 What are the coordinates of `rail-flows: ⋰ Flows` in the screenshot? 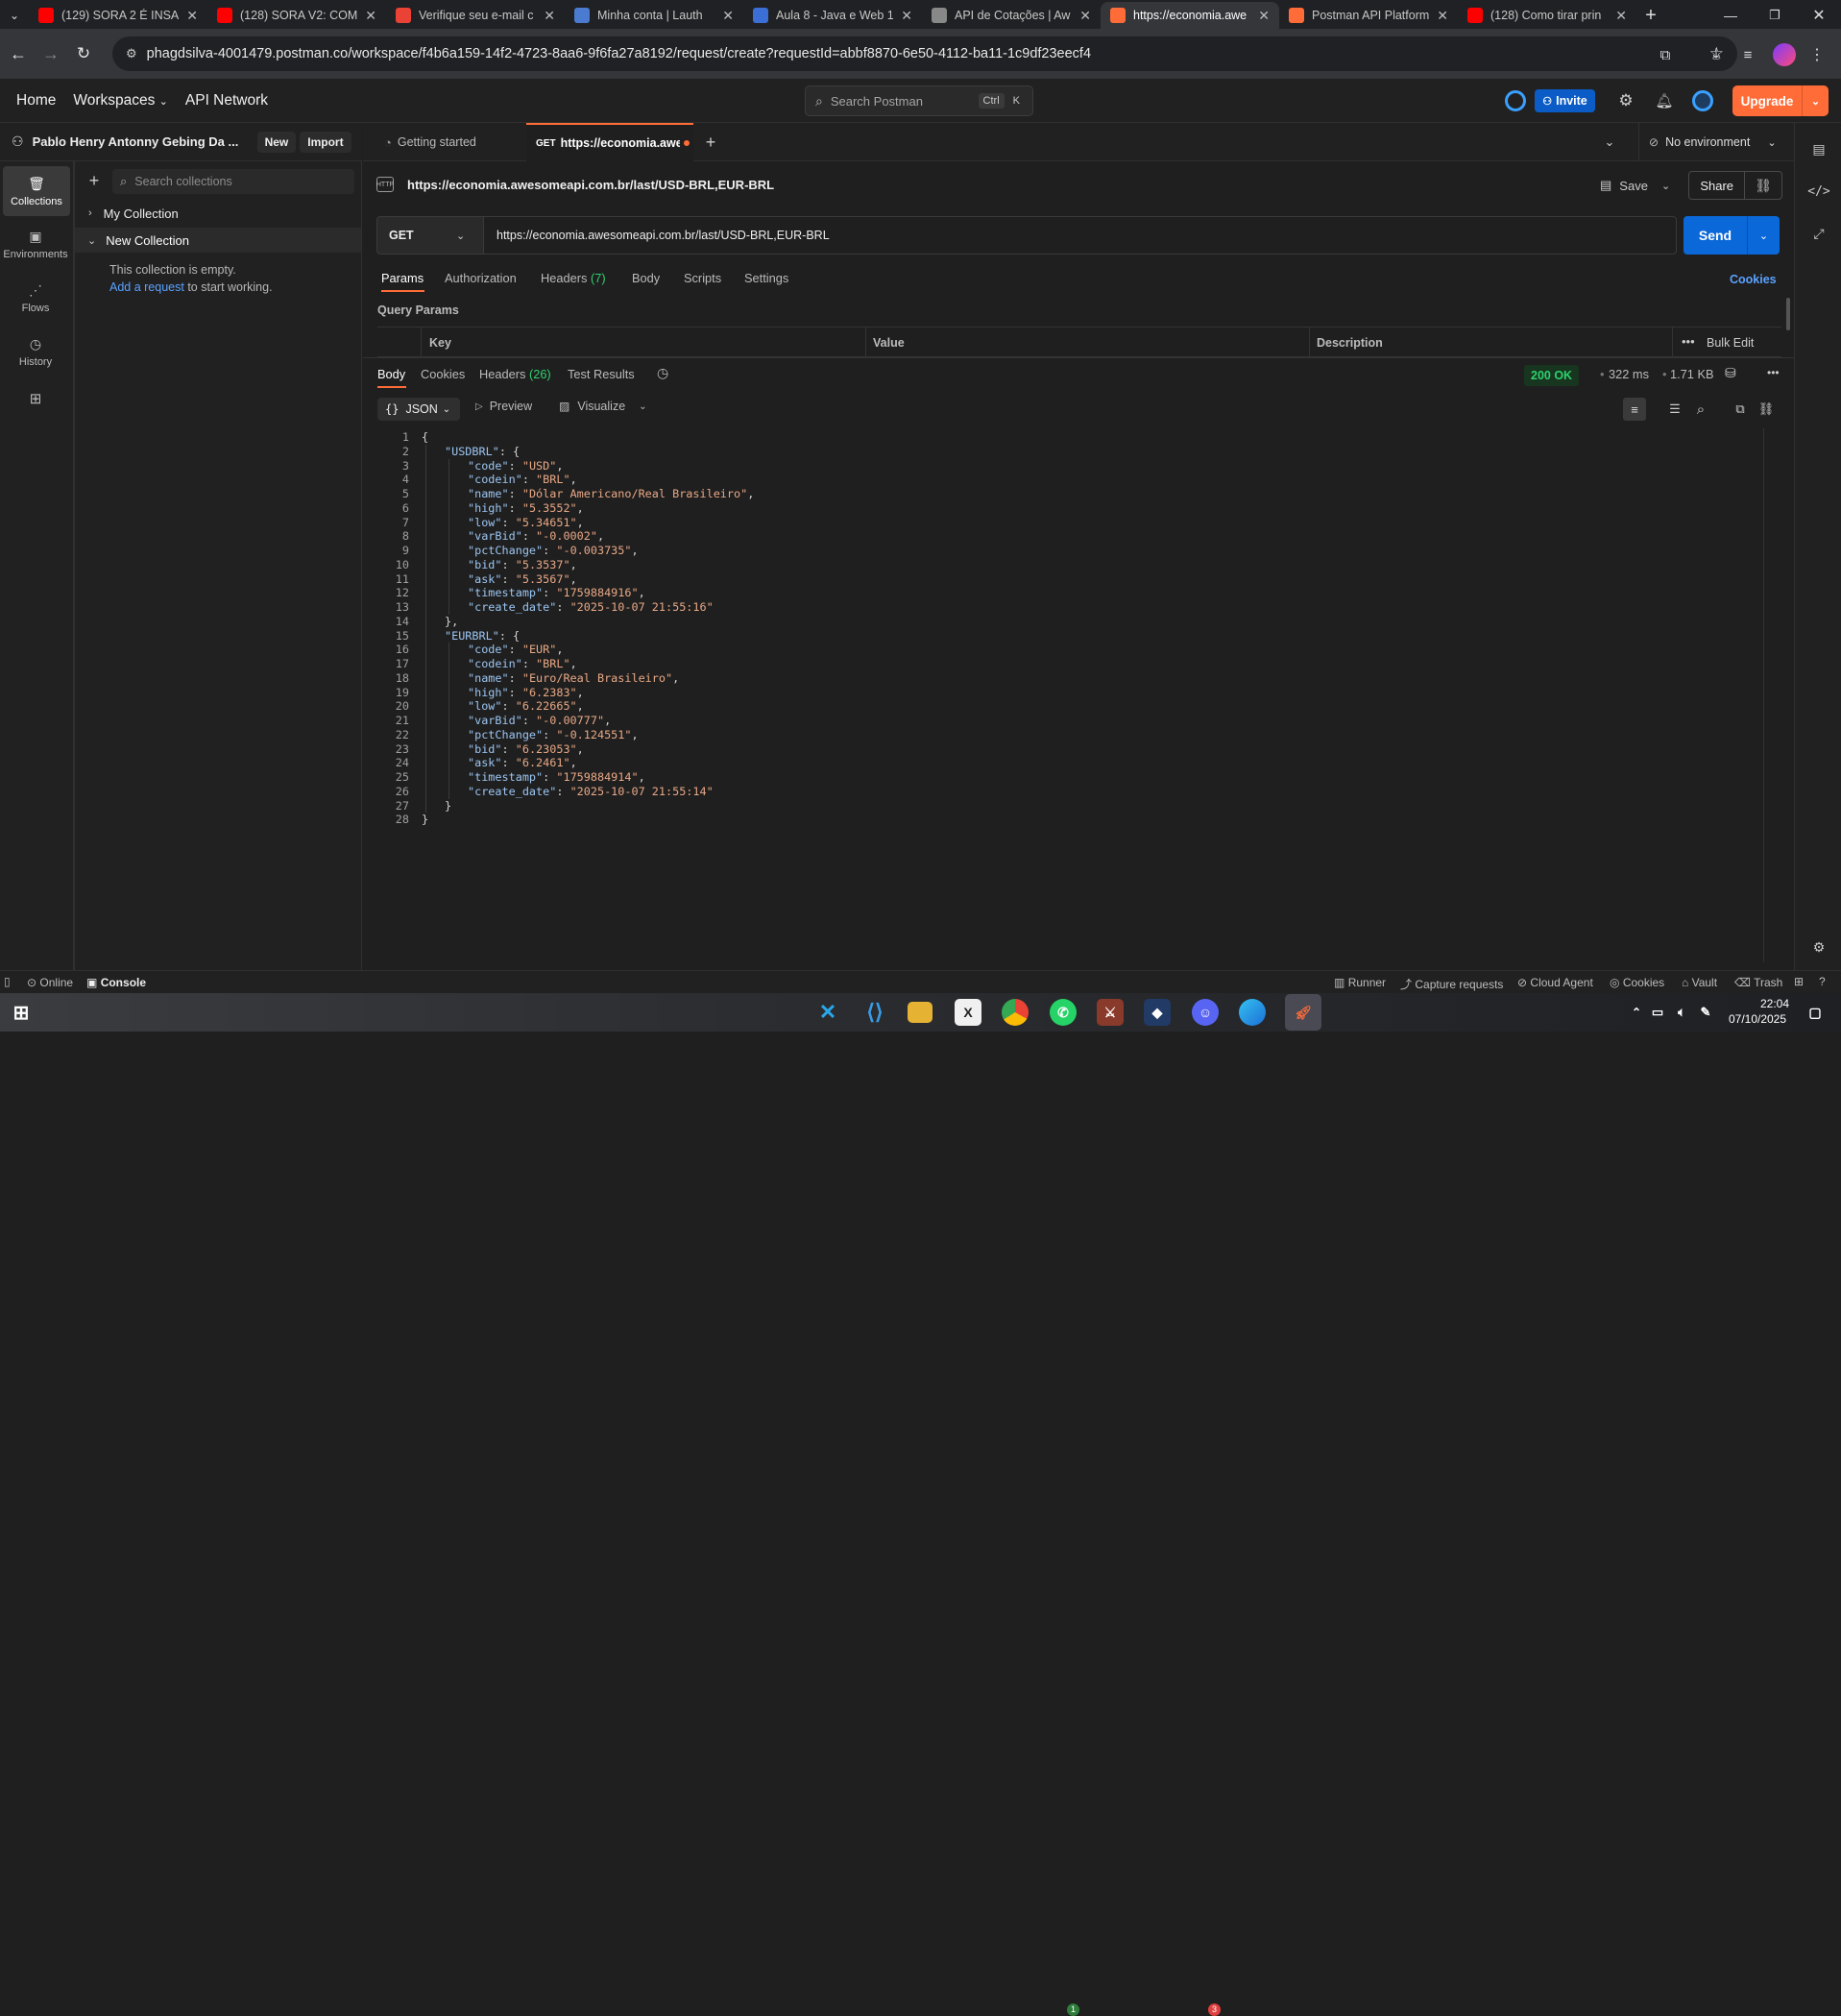 It's located at (35, 298).